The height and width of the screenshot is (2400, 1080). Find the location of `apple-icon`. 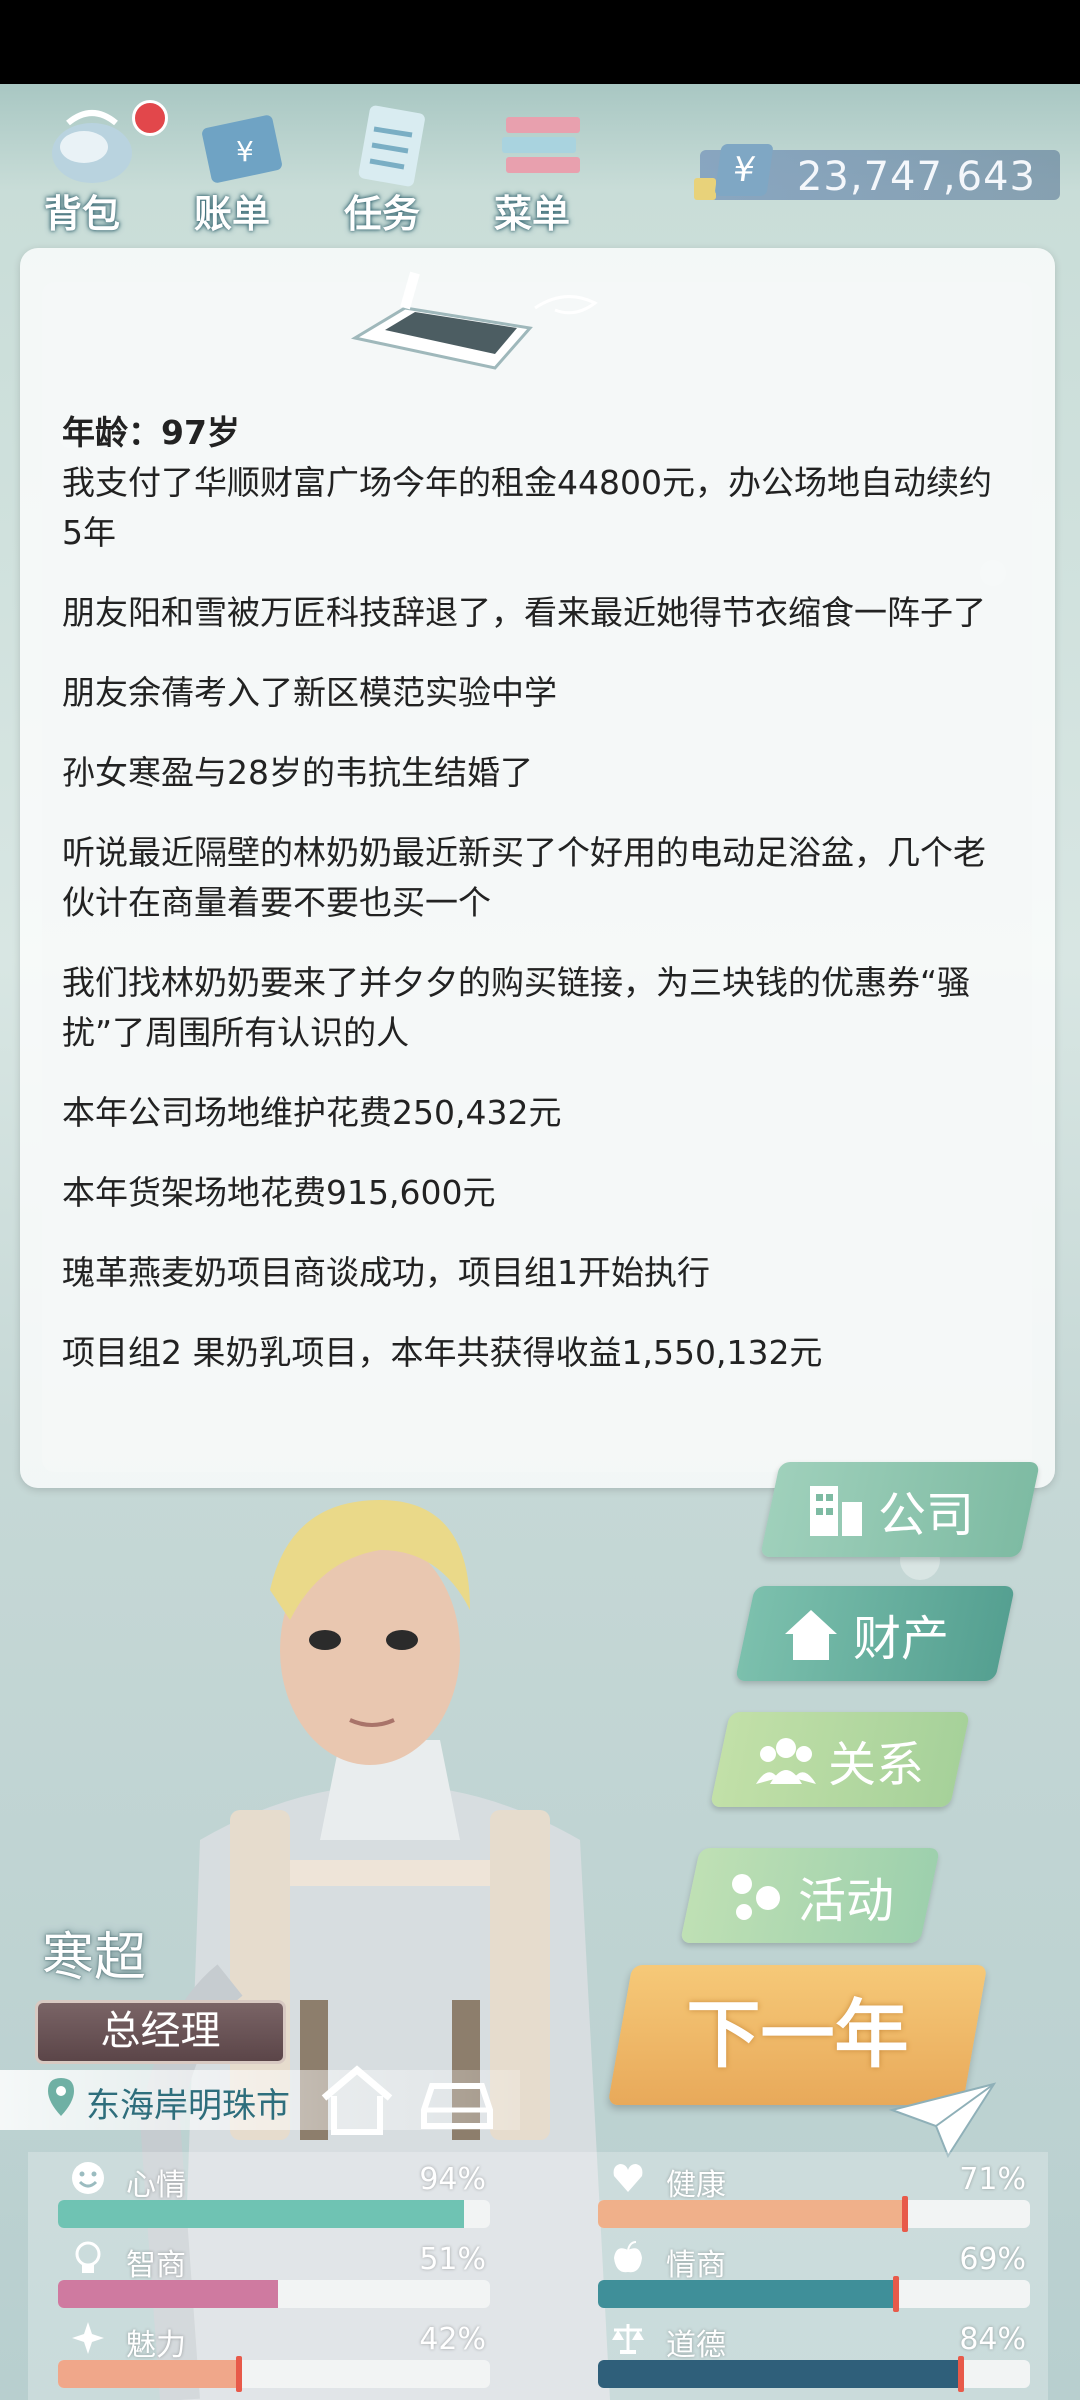

apple-icon is located at coordinates (628, 2257).